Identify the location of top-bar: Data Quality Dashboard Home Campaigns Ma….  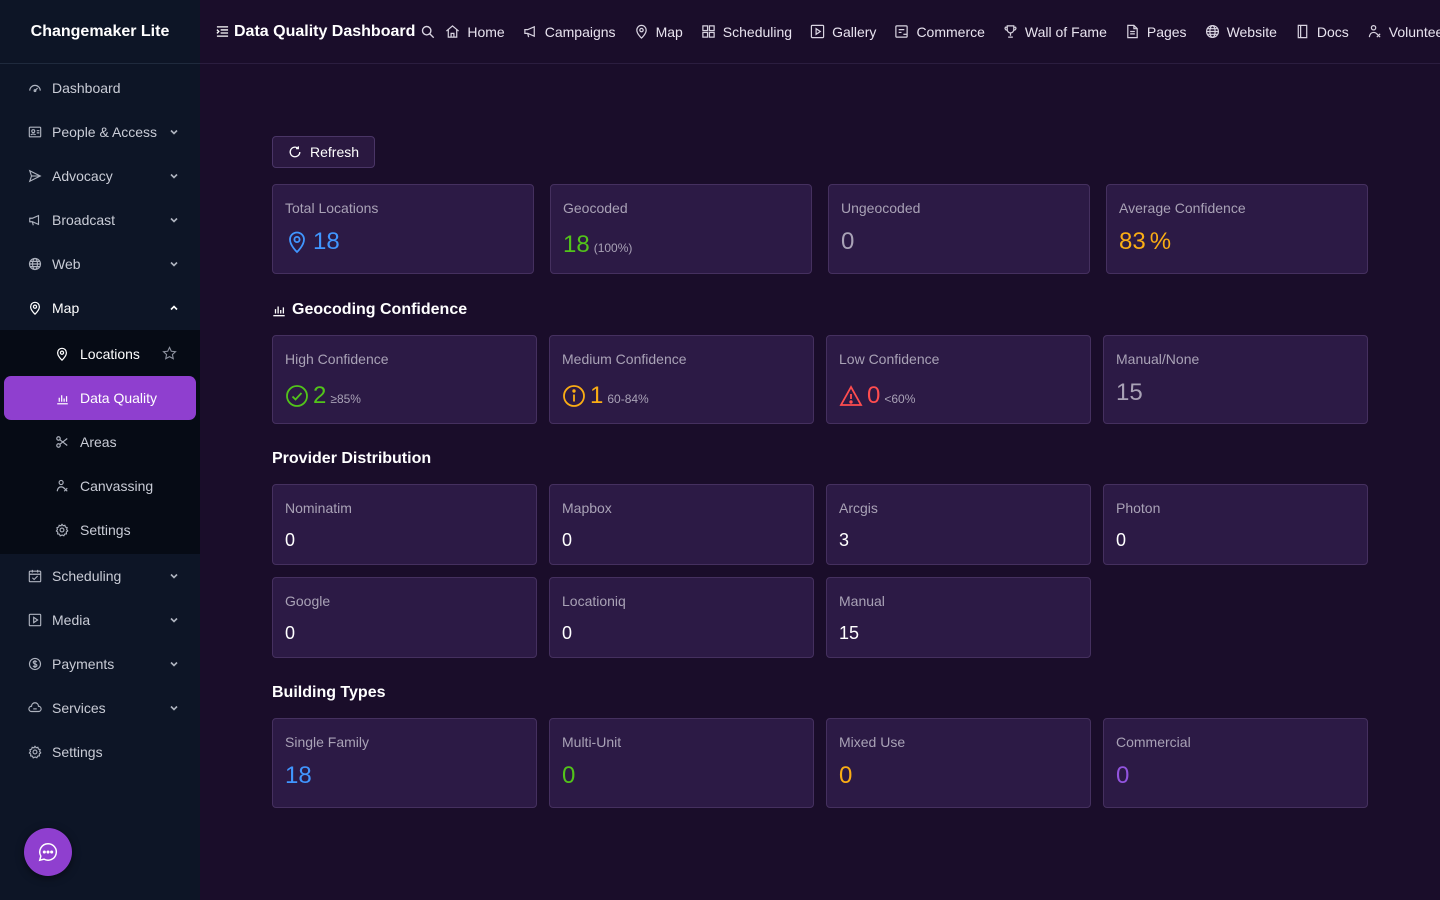
(820, 32).